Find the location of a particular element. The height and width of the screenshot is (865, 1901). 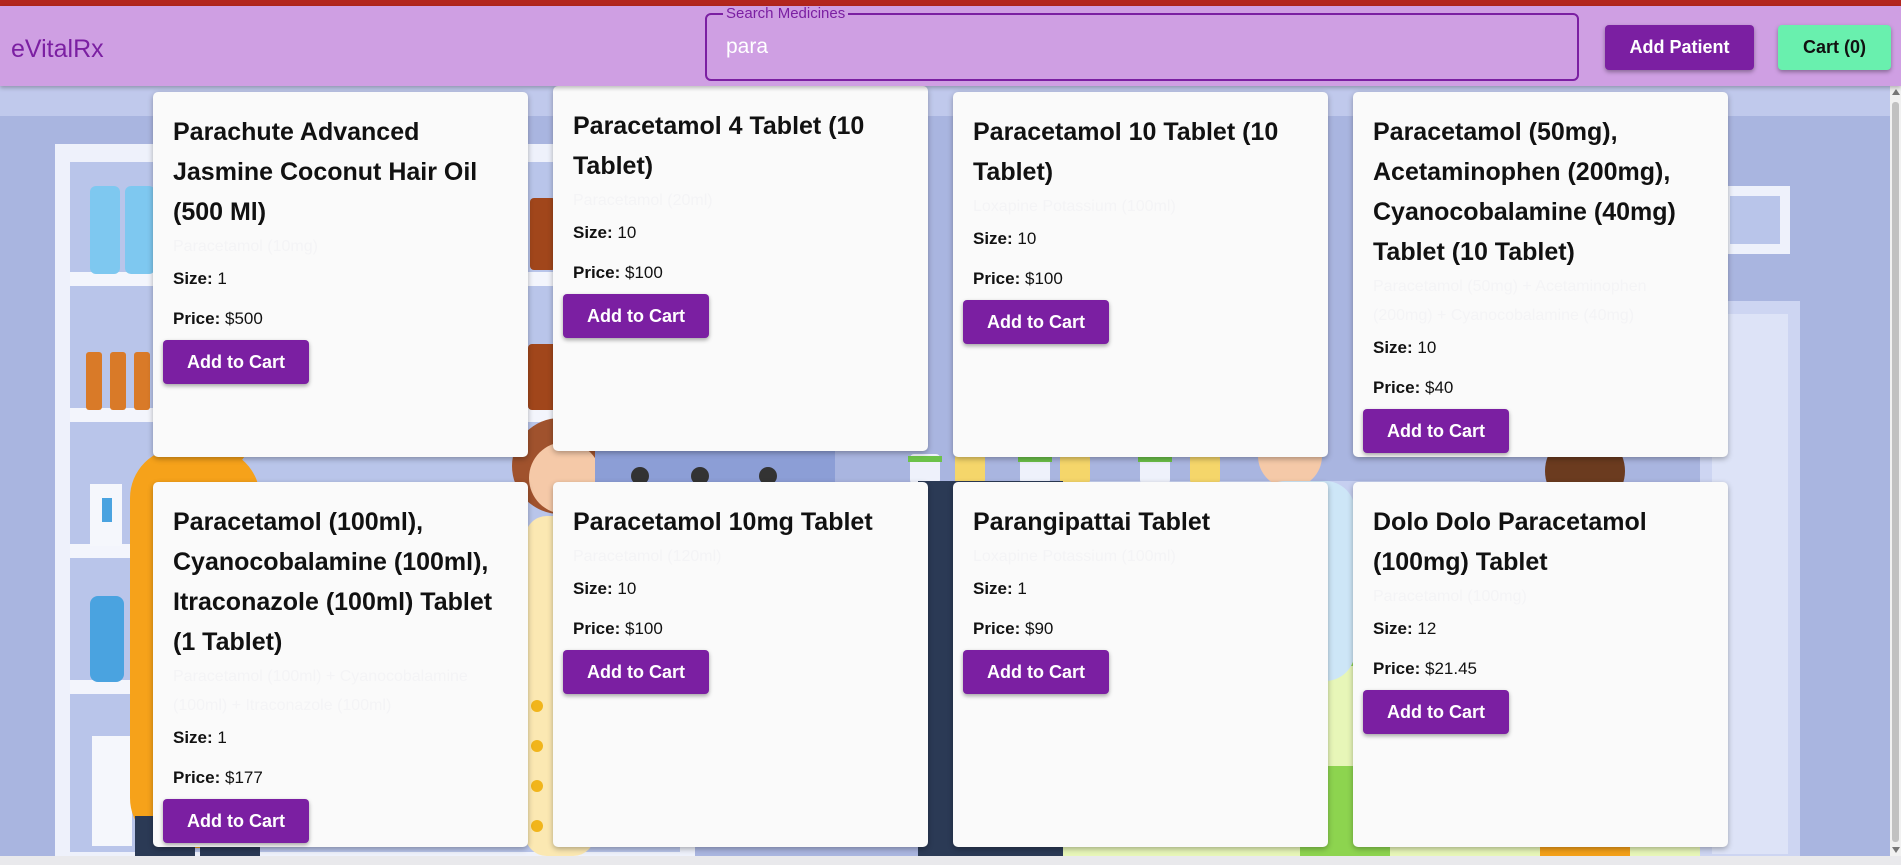

product-price: Price: $177 is located at coordinates (218, 777).